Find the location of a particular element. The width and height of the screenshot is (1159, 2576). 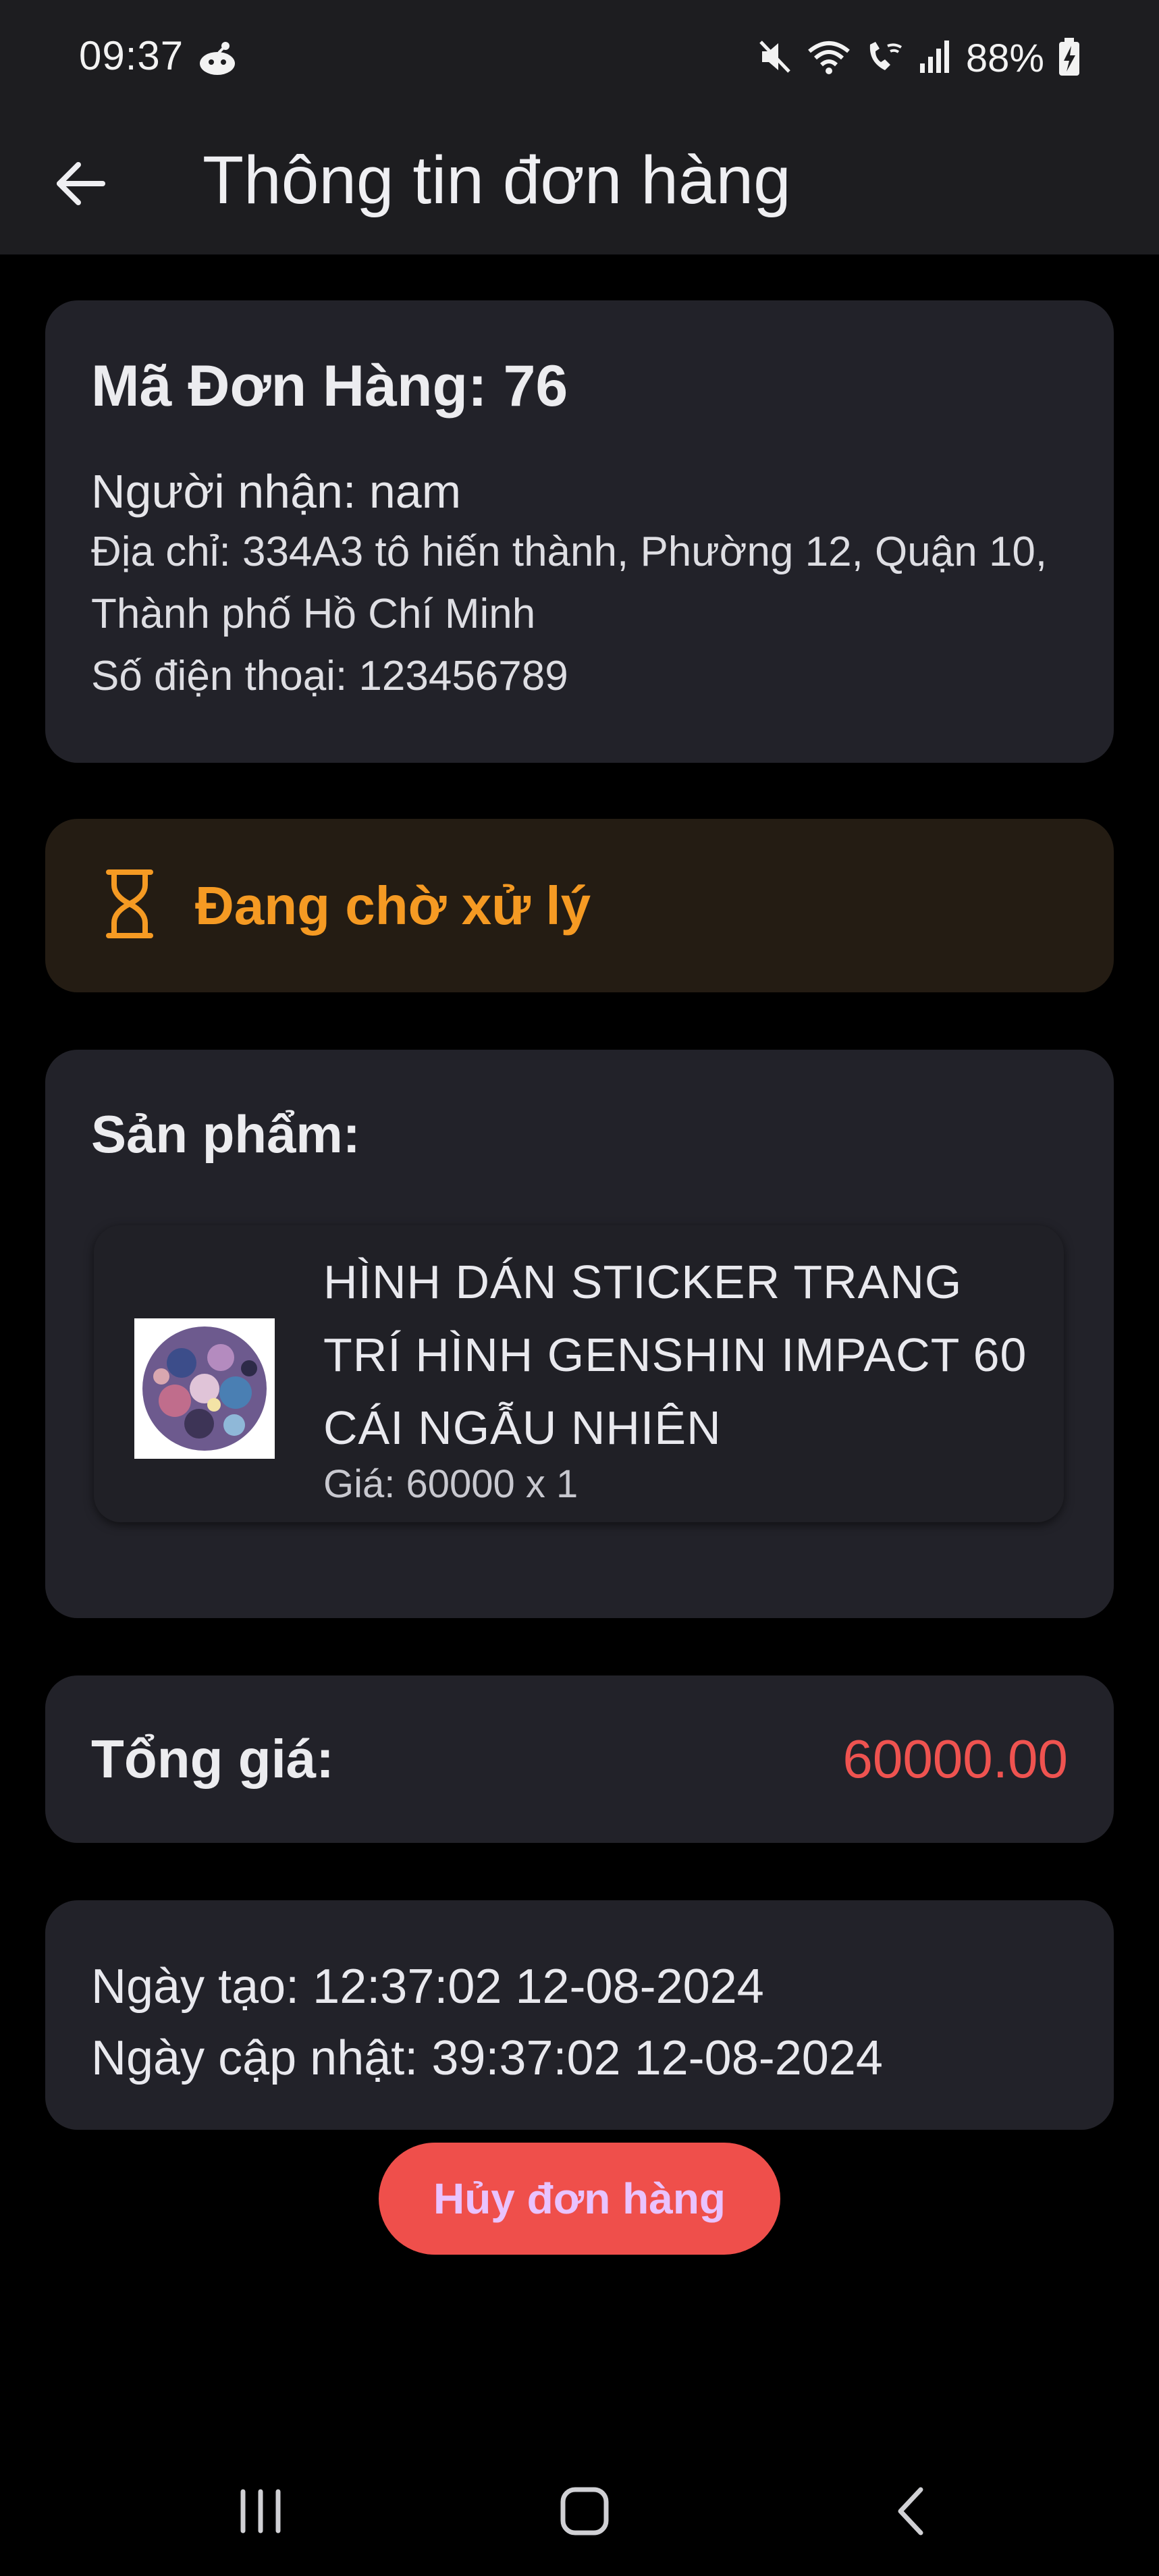

status-icons: 88% is located at coordinates (920, 58).